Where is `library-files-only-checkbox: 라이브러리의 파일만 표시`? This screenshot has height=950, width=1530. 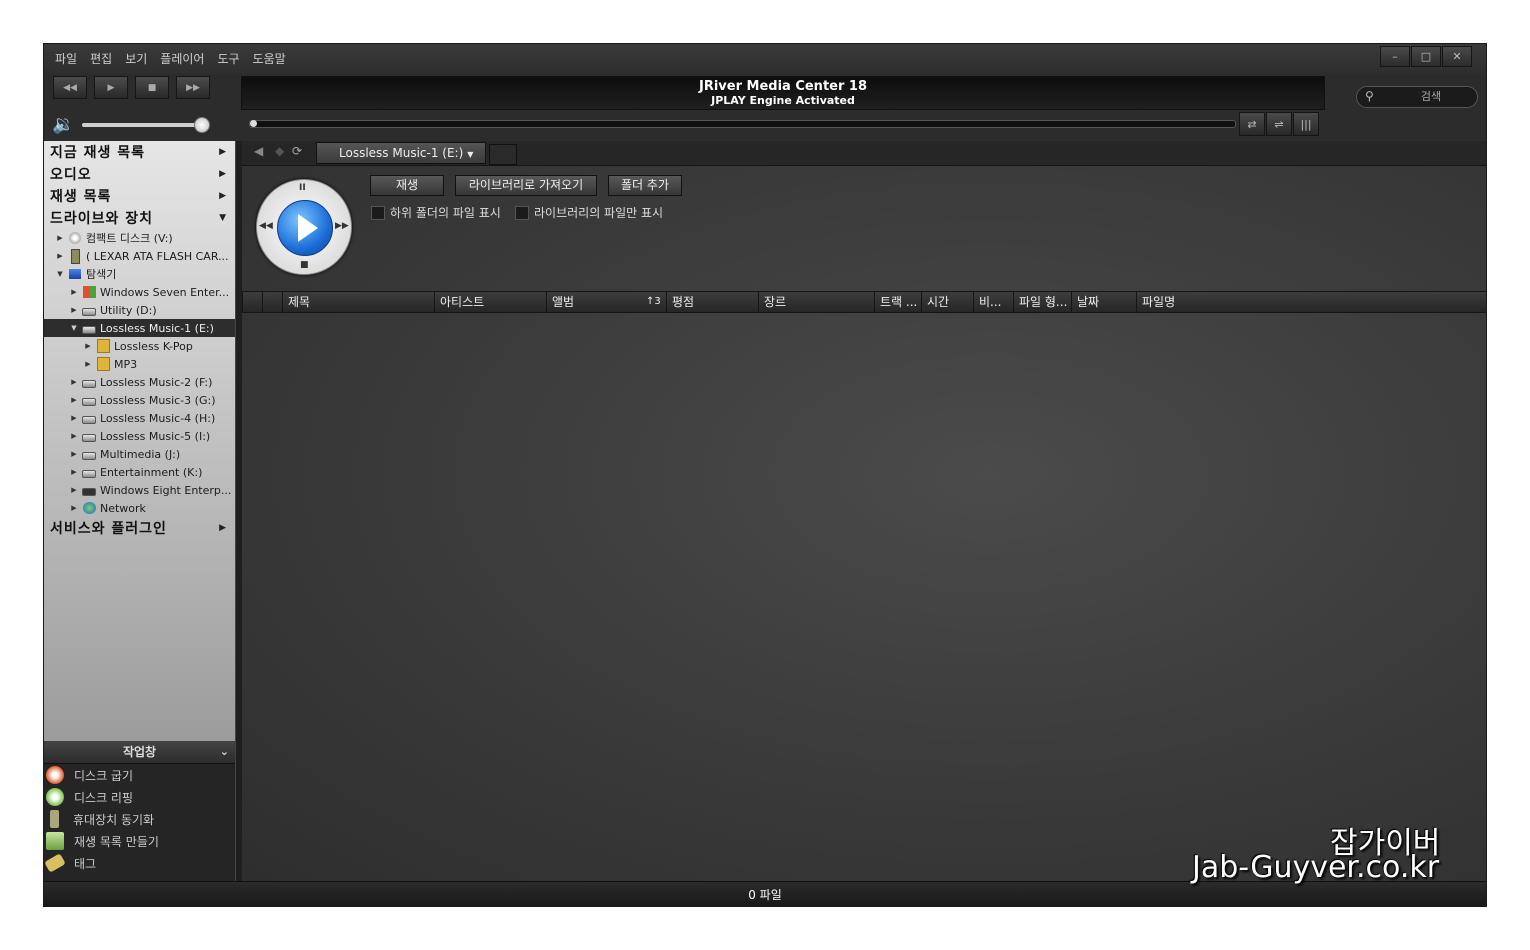
library-files-only-checkbox: 라이브러리의 파일만 표시 is located at coordinates (589, 212).